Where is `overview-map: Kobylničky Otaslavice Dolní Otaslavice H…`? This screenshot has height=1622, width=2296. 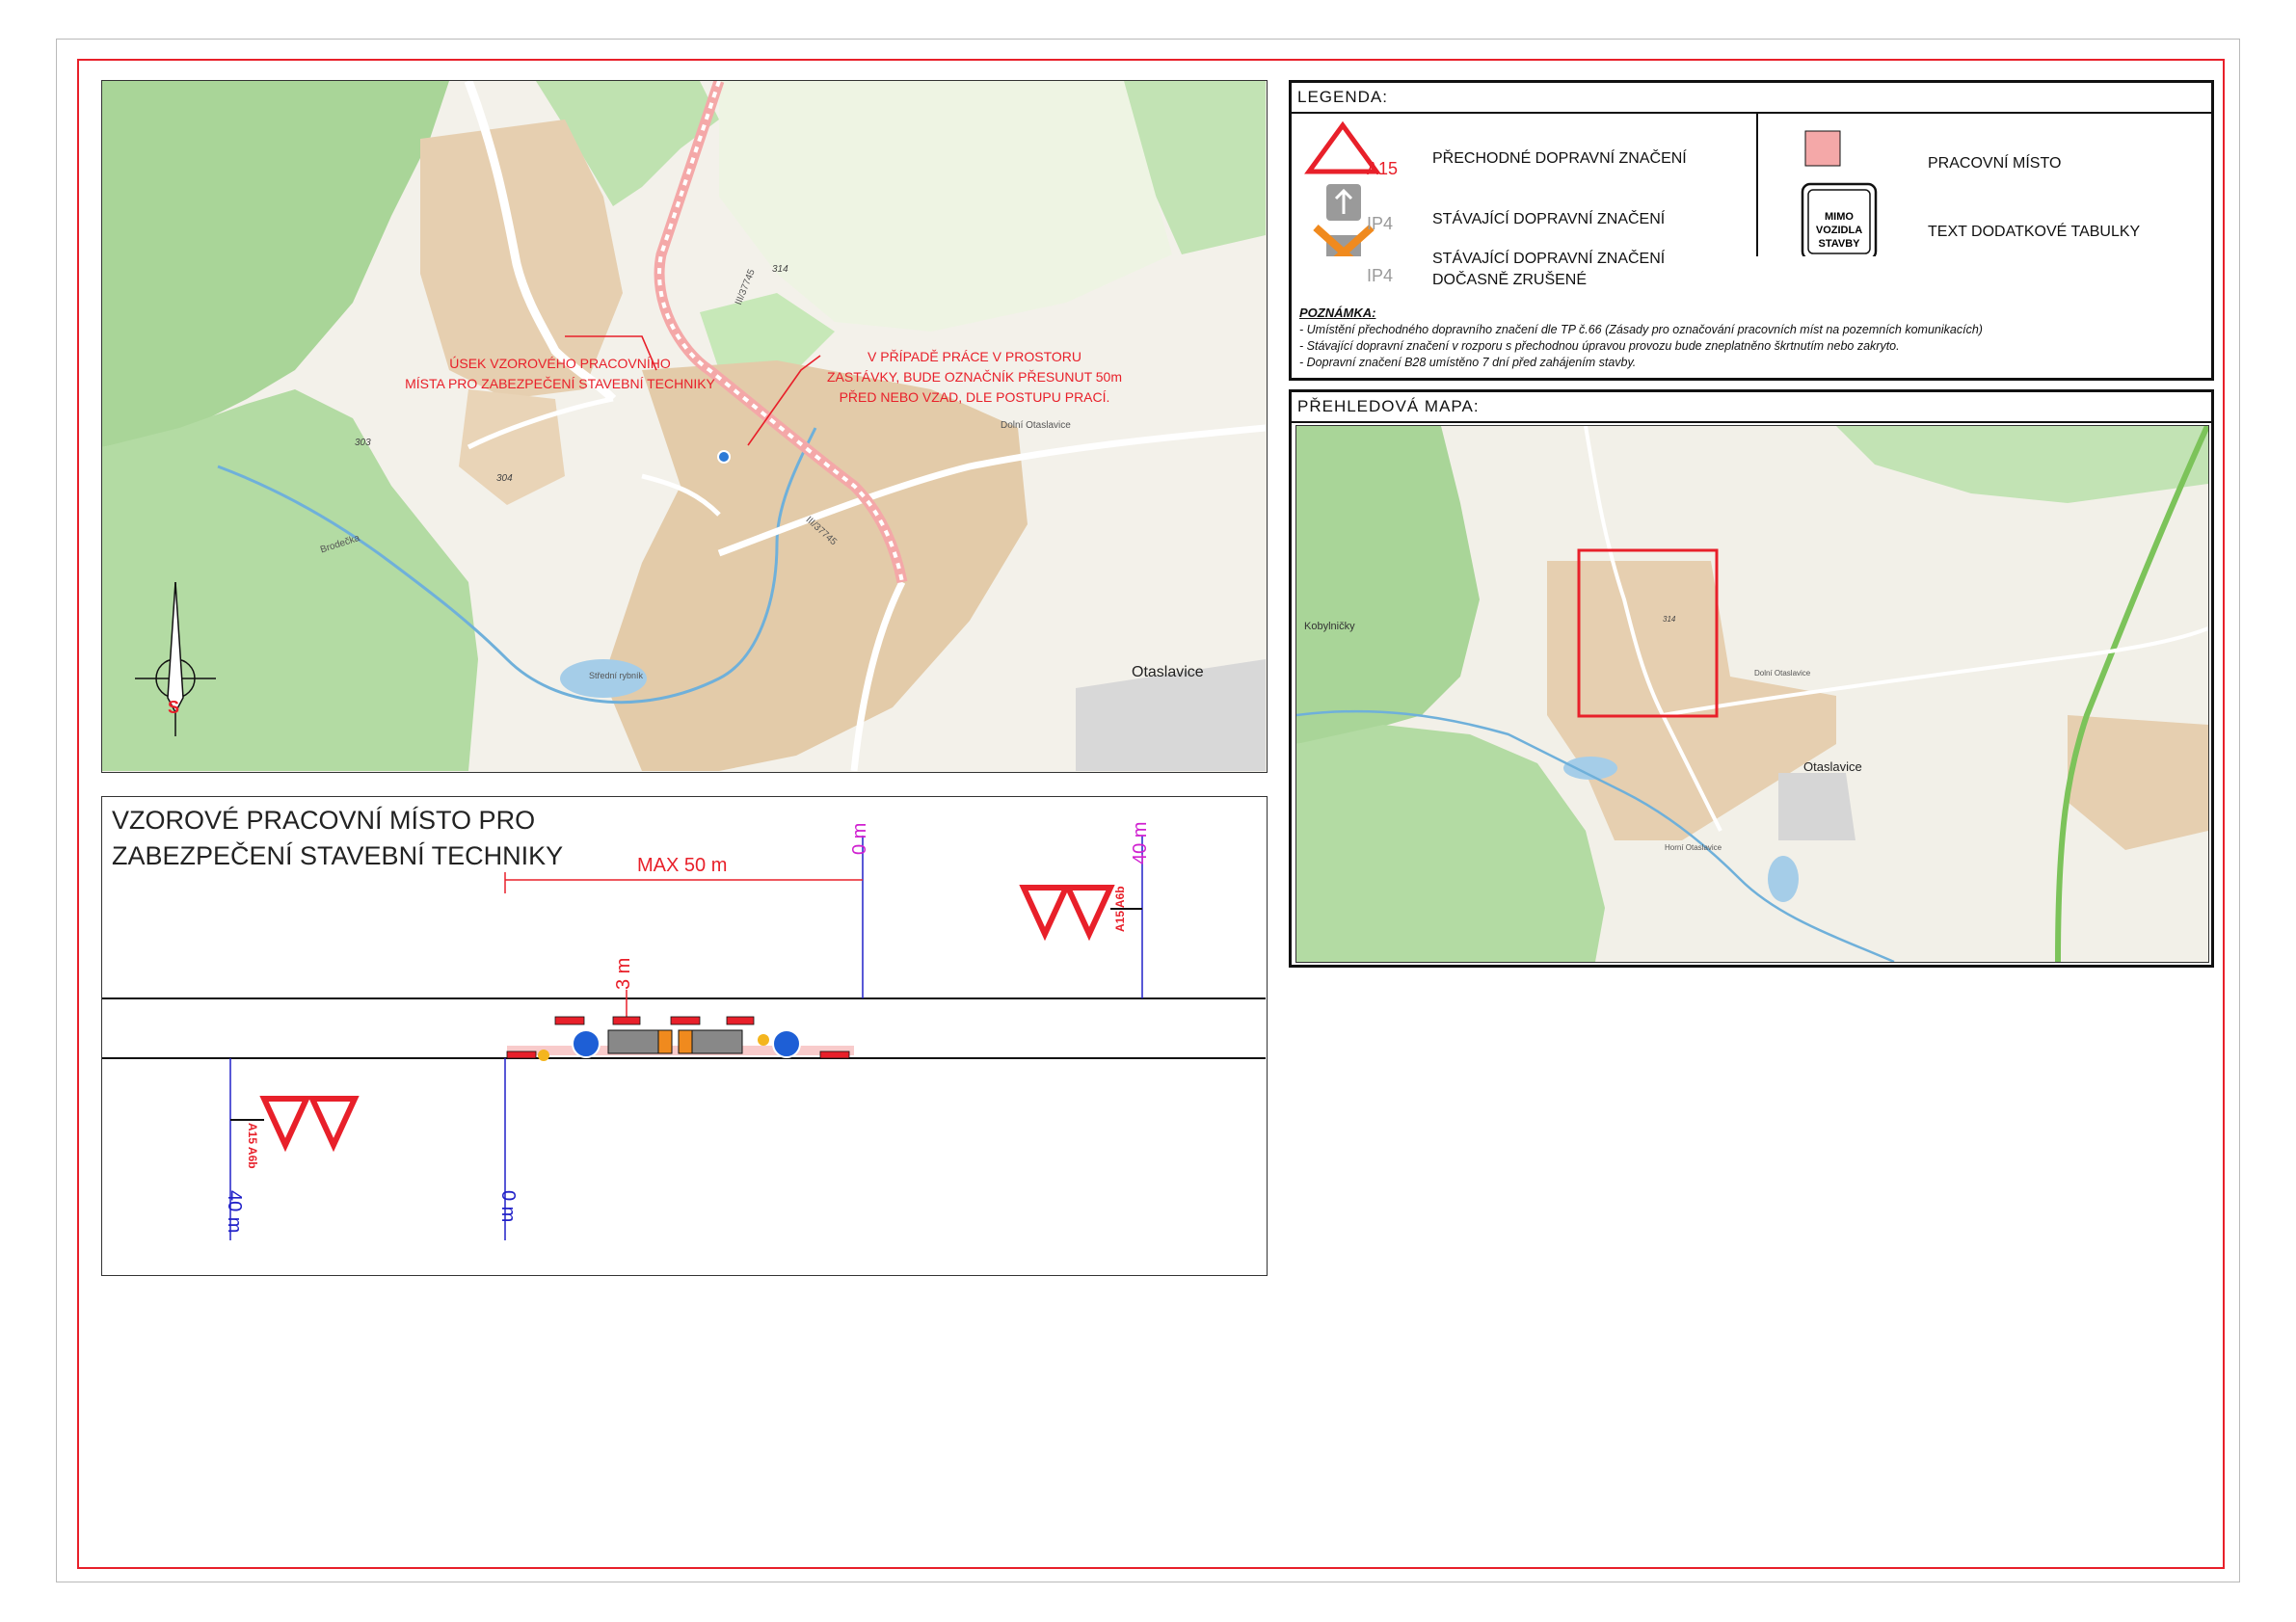
overview-map: Kobylničky Otaslavice Dolní Otaslavice H… is located at coordinates (1752, 694).